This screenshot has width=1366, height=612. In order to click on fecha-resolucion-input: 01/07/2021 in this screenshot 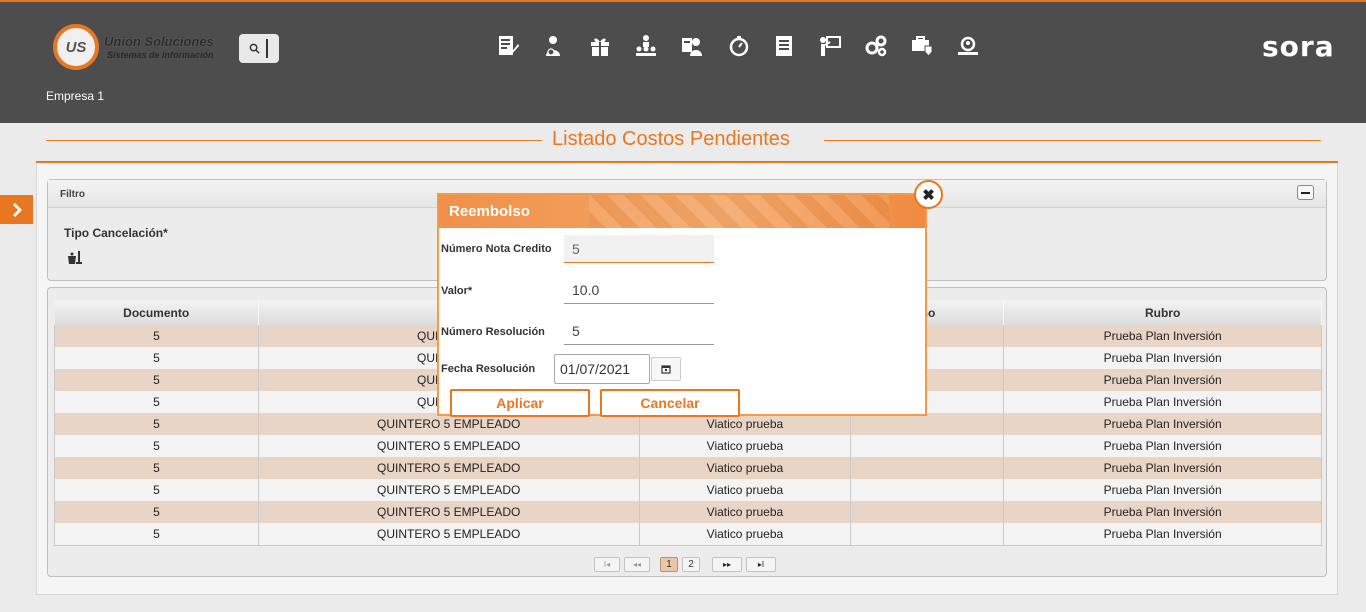, I will do `click(602, 369)`.